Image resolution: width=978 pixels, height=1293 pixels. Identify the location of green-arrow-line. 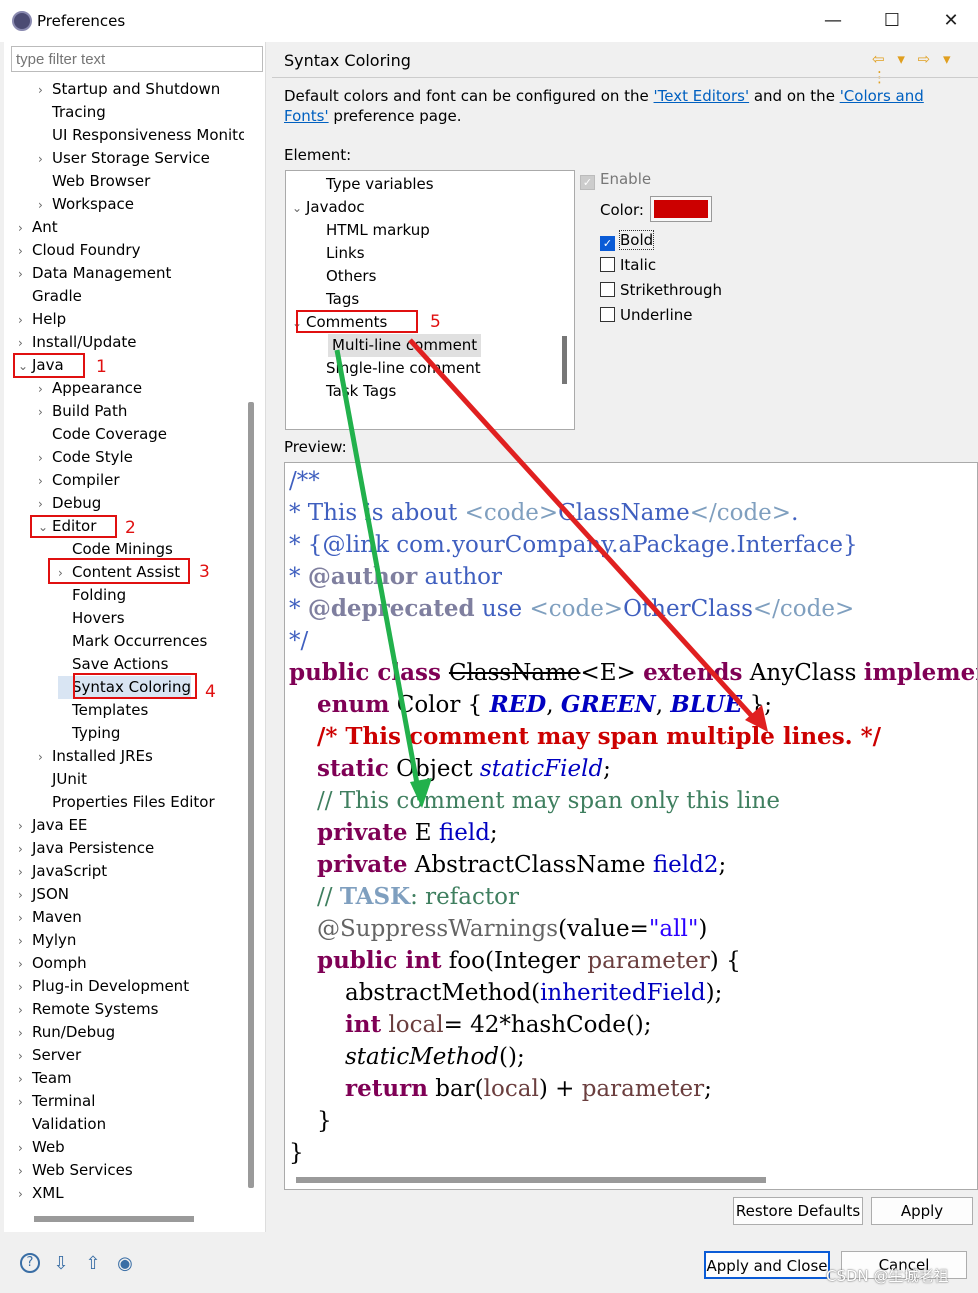
(378, 575).